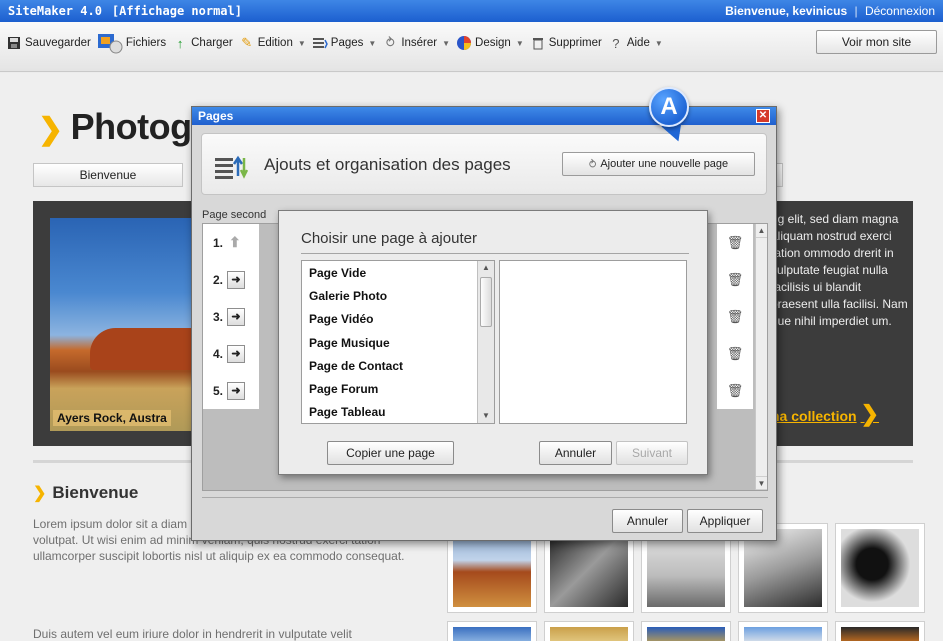  I want to click on toolbar-help-label: Aide, so click(638, 43).